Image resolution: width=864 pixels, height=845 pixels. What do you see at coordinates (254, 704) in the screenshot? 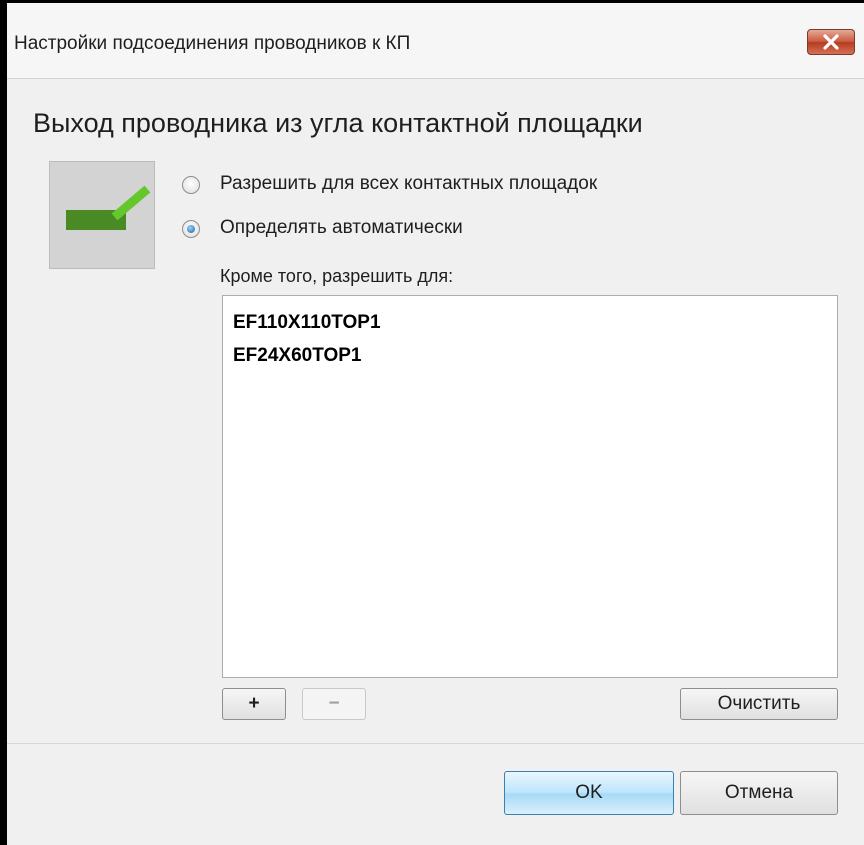
I see `add-button: +` at bounding box center [254, 704].